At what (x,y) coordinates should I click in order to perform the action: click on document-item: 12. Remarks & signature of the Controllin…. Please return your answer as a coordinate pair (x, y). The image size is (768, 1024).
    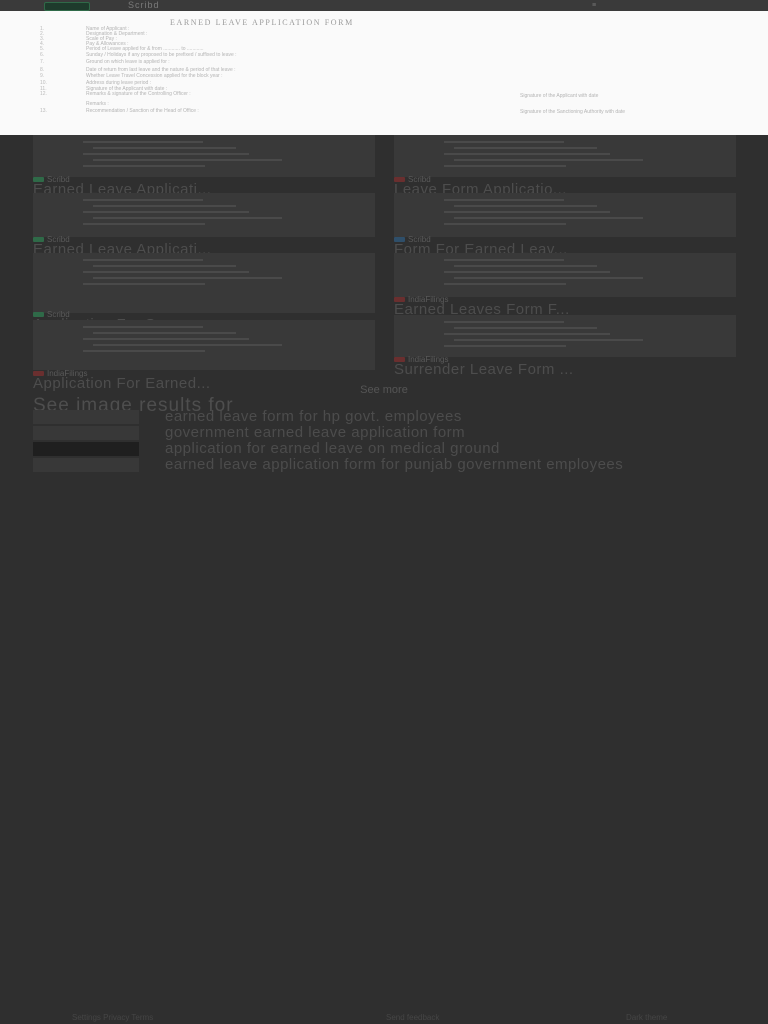
    Looking at the image, I should click on (115, 94).